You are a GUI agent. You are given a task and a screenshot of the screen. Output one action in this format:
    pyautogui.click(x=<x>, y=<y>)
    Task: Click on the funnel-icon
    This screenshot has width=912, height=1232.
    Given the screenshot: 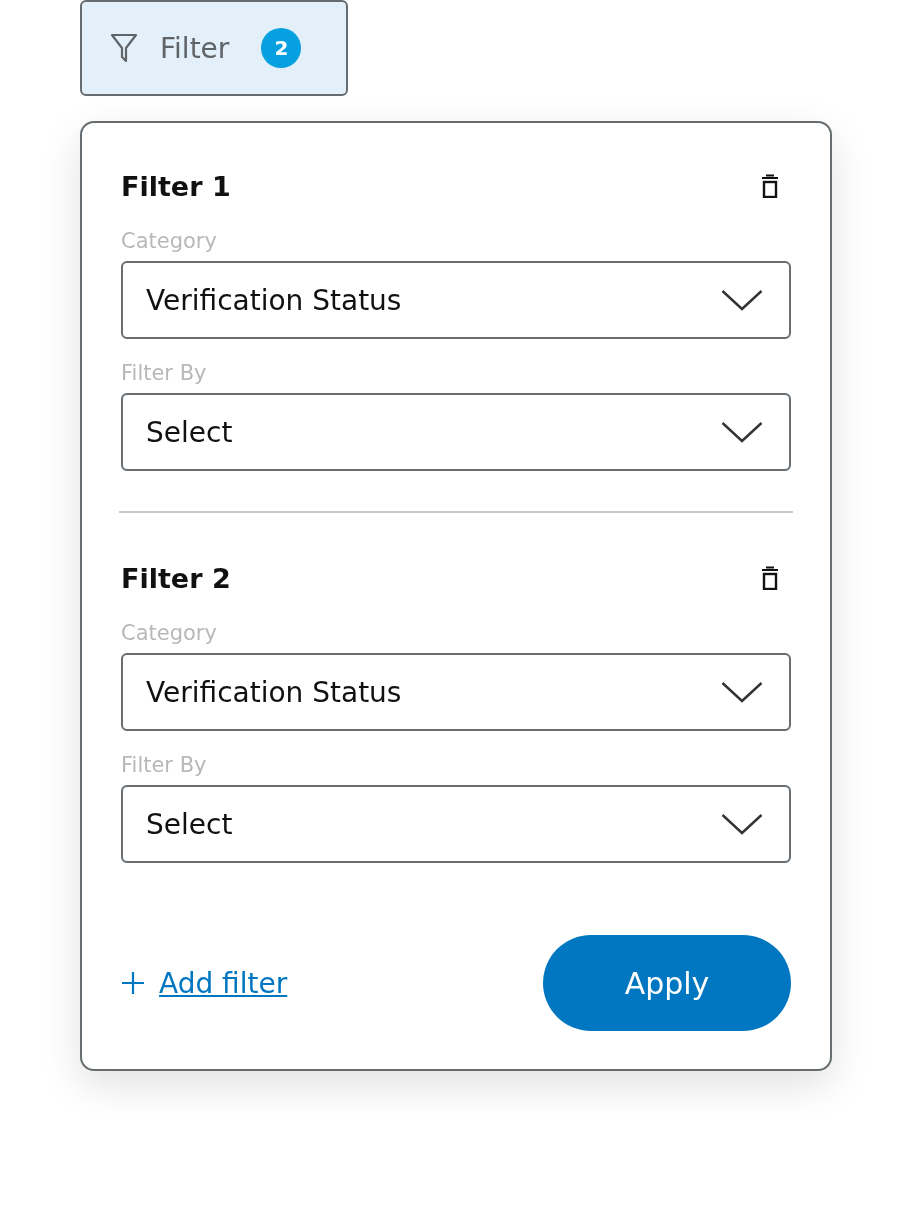 What is the action you would take?
    pyautogui.click(x=124, y=48)
    